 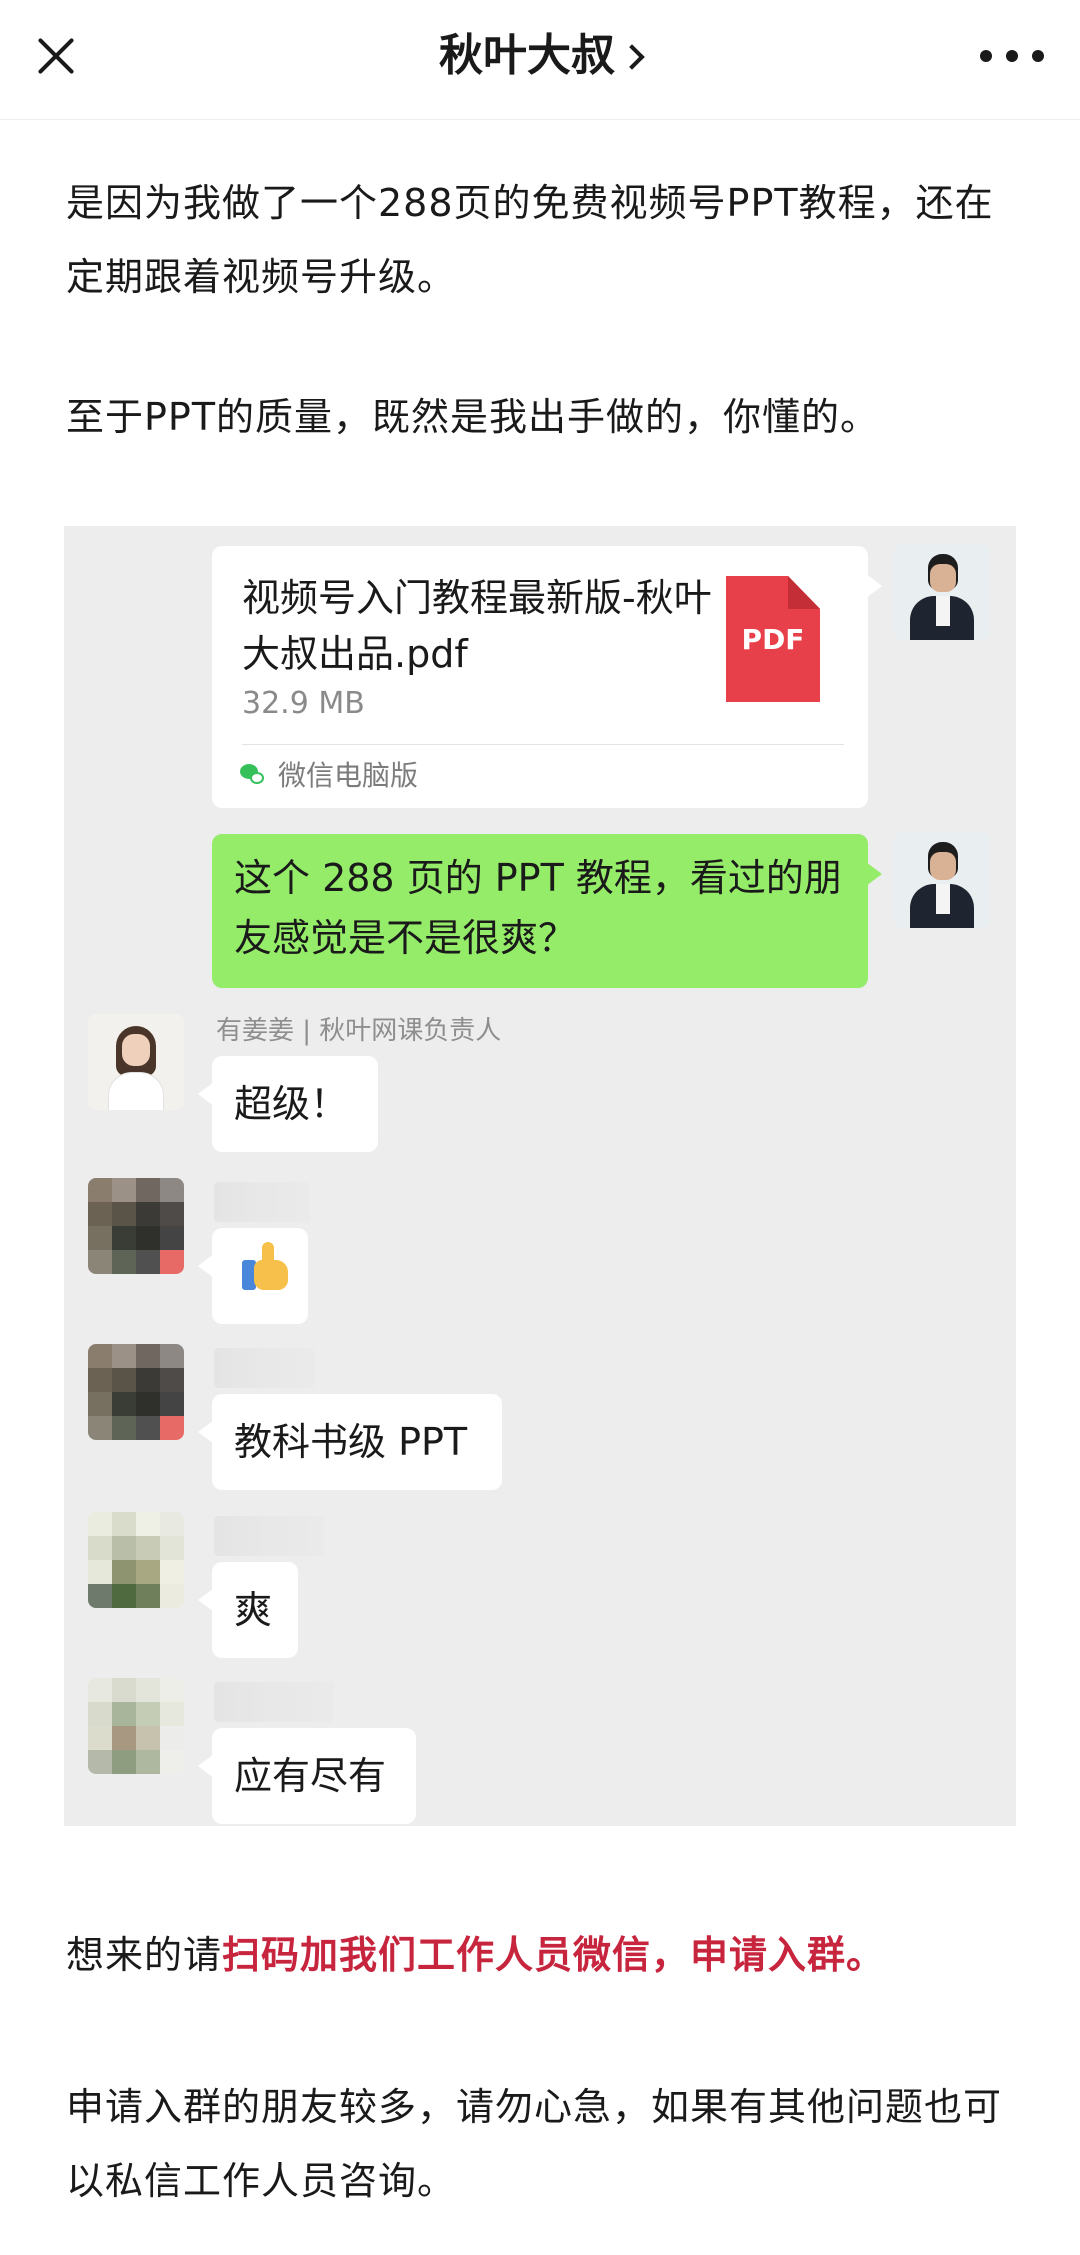 What do you see at coordinates (310, 1776) in the screenshot?
I see `reply-5-text: 应有尽有` at bounding box center [310, 1776].